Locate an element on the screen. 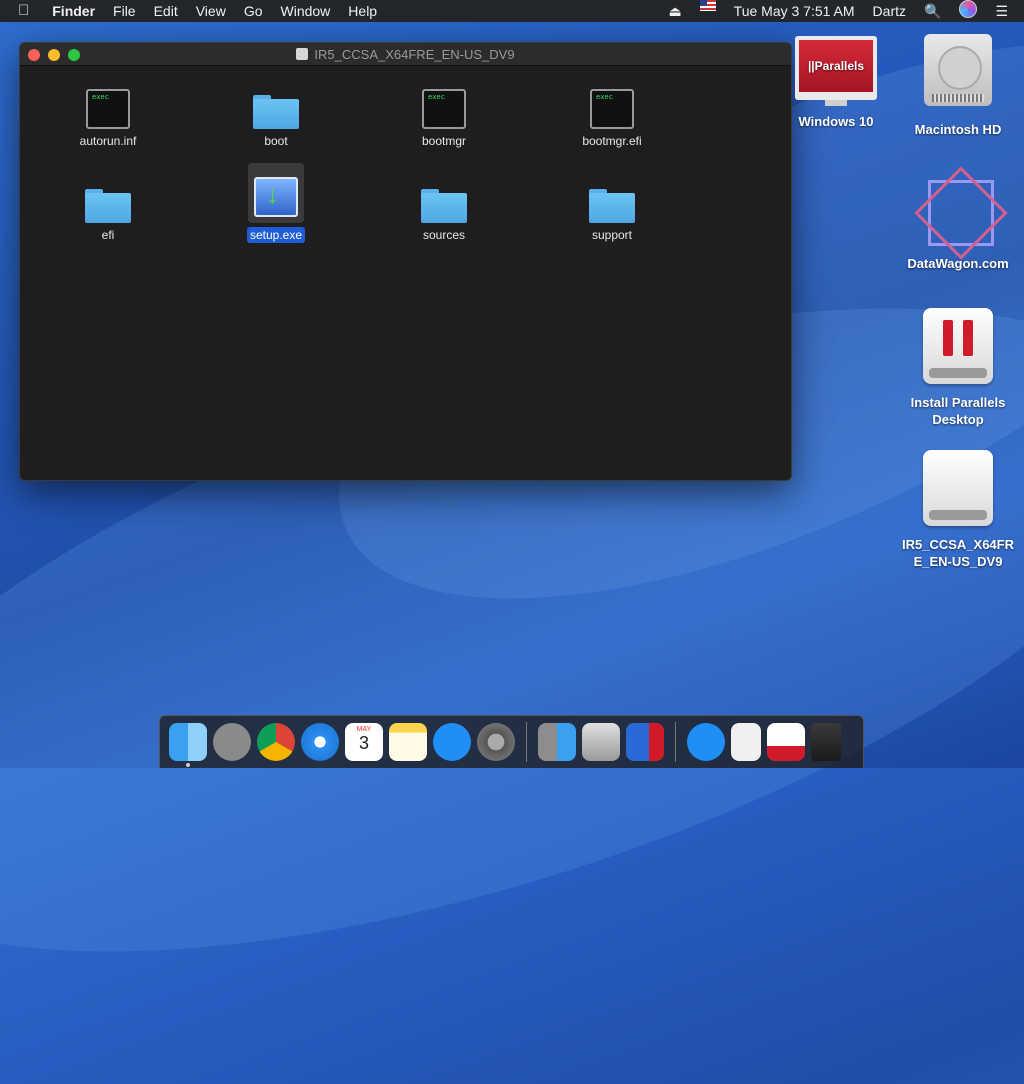 The image size is (1024, 1084). parallels-installer-icon is located at coordinates (958, 346).